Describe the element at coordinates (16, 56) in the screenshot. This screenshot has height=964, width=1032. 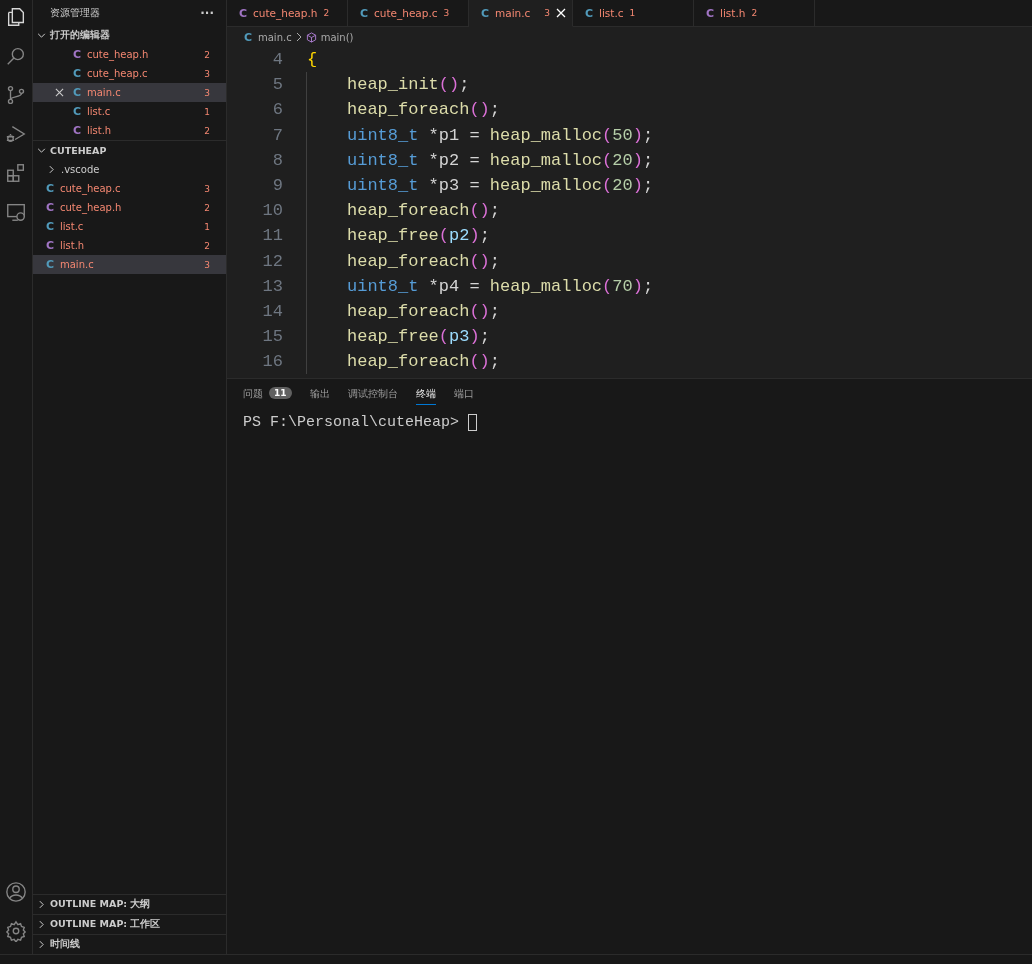
I see `search-icon` at that location.